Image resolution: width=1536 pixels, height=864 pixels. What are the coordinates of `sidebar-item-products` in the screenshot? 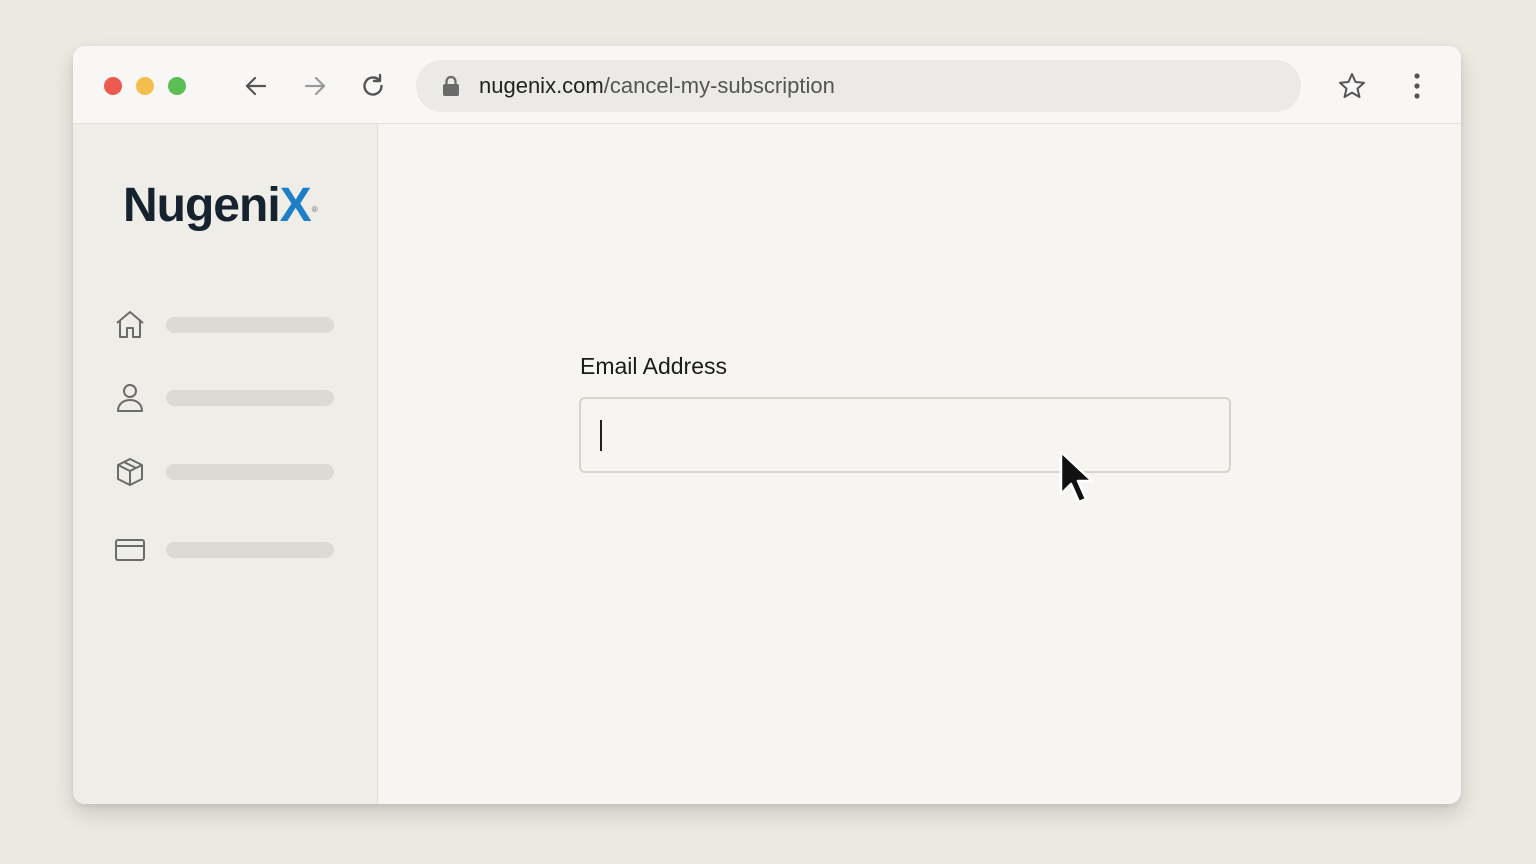 It's located at (228, 472).